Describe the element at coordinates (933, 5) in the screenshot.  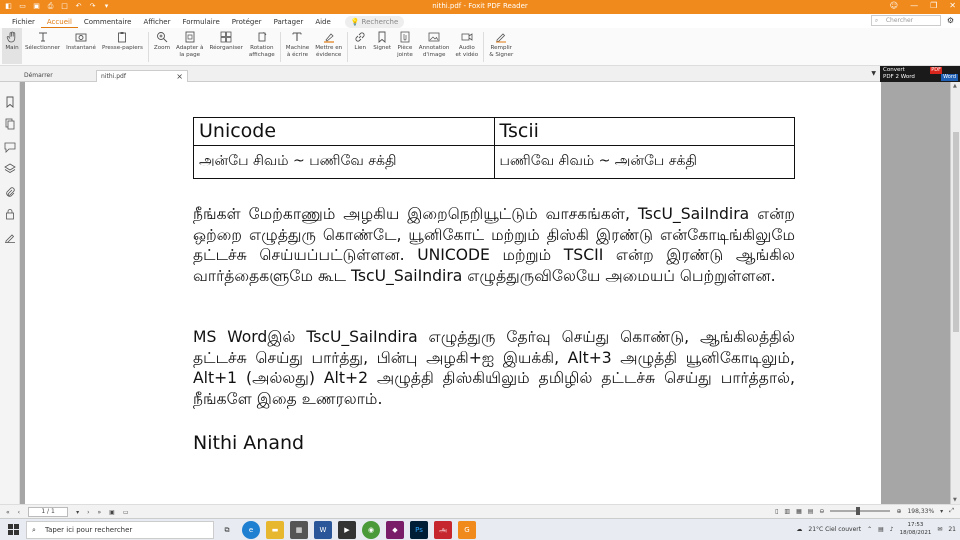
I see `maximize-button: ❐` at that location.